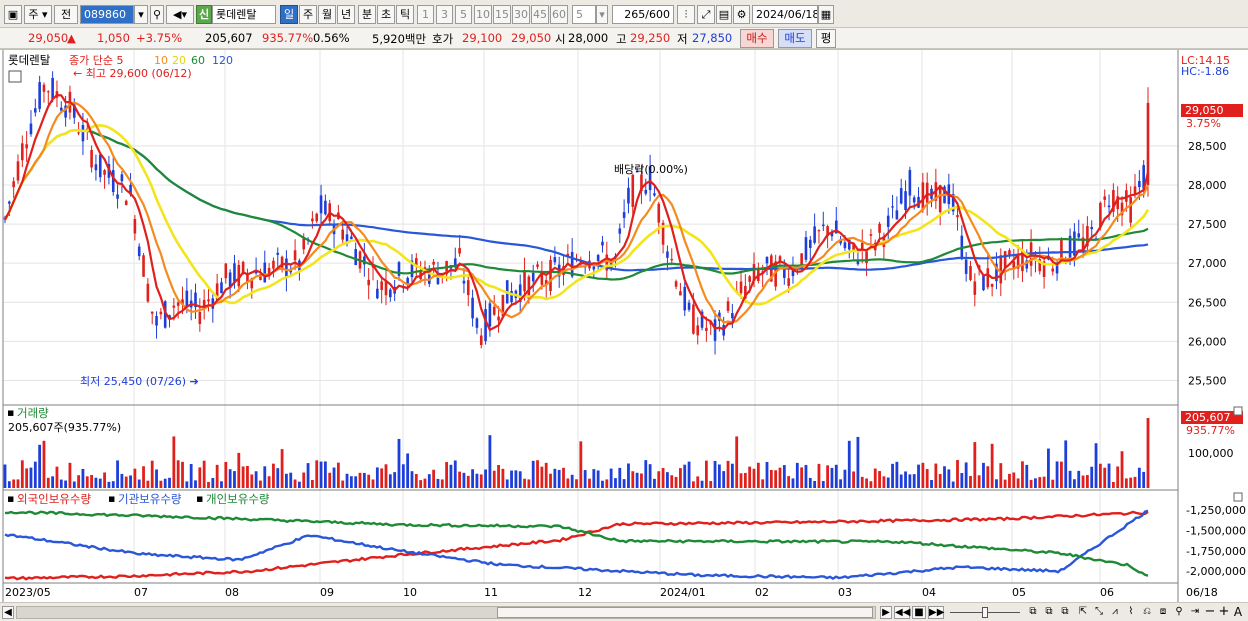  Describe the element at coordinates (826, 38) in the screenshot. I see `eval-button: 평` at that location.